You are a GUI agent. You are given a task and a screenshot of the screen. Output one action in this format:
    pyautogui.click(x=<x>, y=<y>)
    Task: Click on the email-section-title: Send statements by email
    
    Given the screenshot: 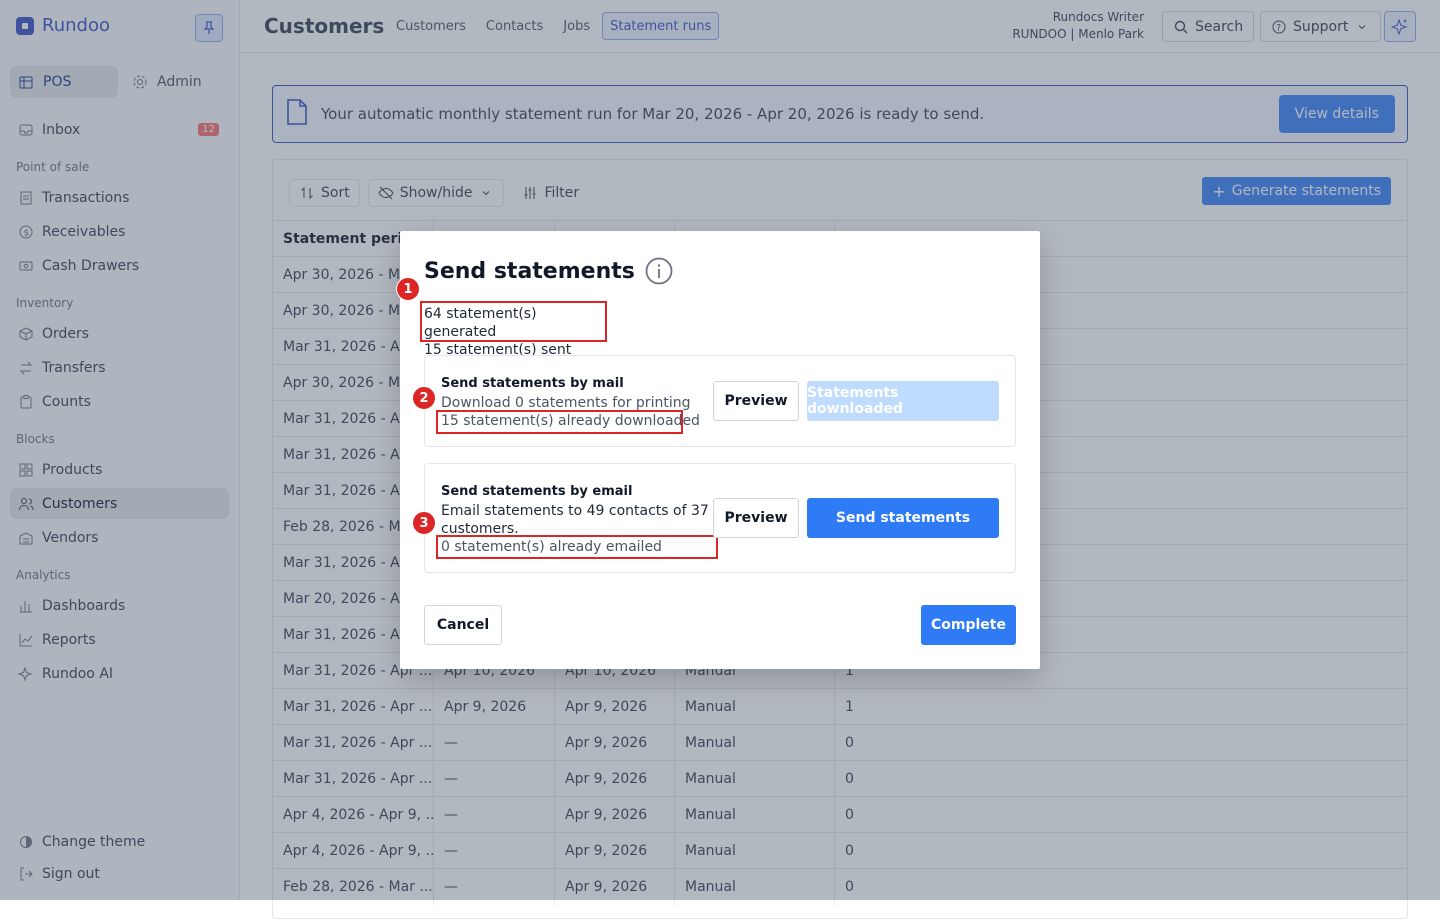 What is the action you would take?
    pyautogui.click(x=537, y=491)
    